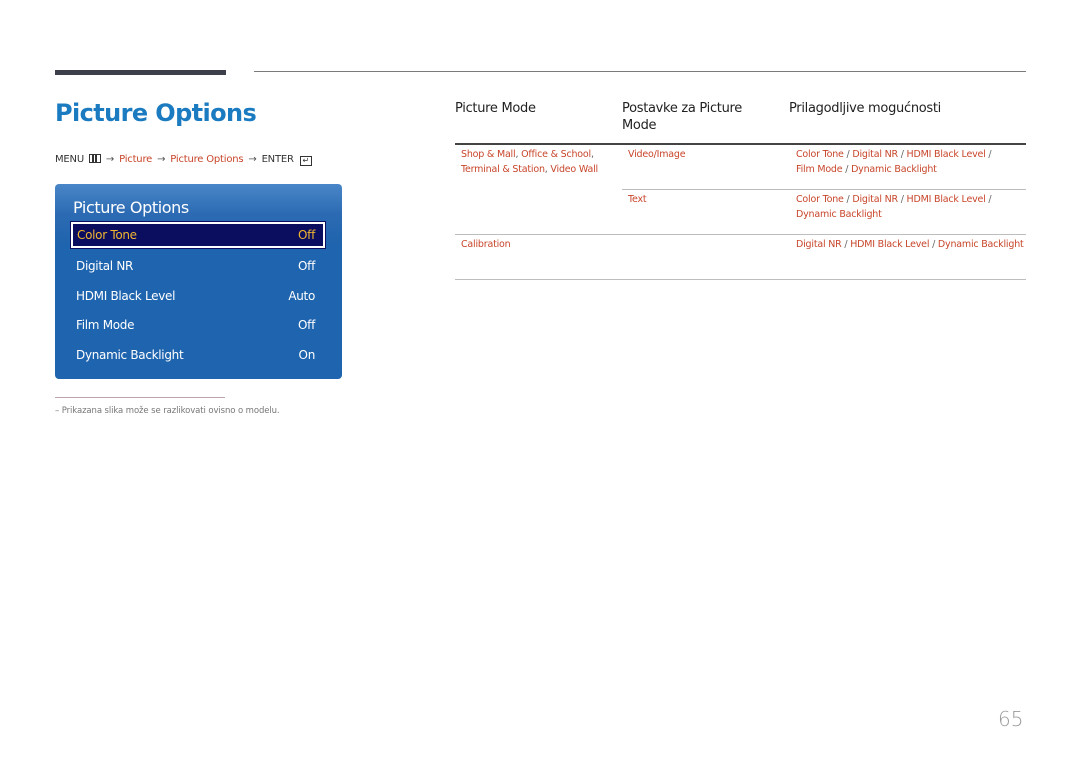 Image resolution: width=1080 pixels, height=763 pixels. Describe the element at coordinates (503, 169) in the screenshot. I see `option-label: Terminal & Station` at that location.